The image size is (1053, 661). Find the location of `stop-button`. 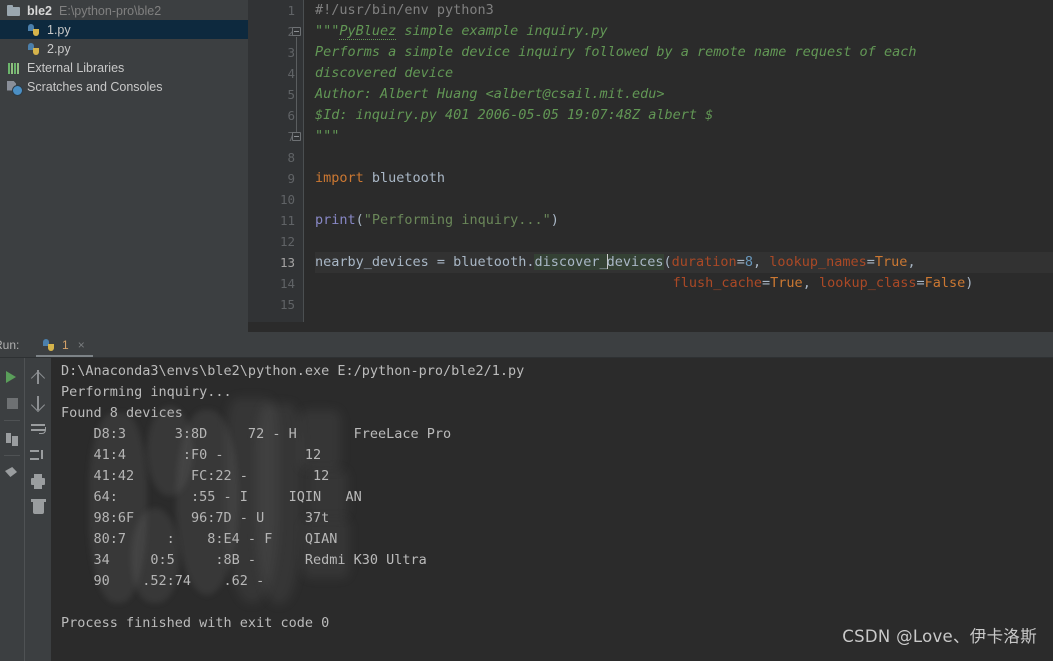

stop-button is located at coordinates (12, 403).